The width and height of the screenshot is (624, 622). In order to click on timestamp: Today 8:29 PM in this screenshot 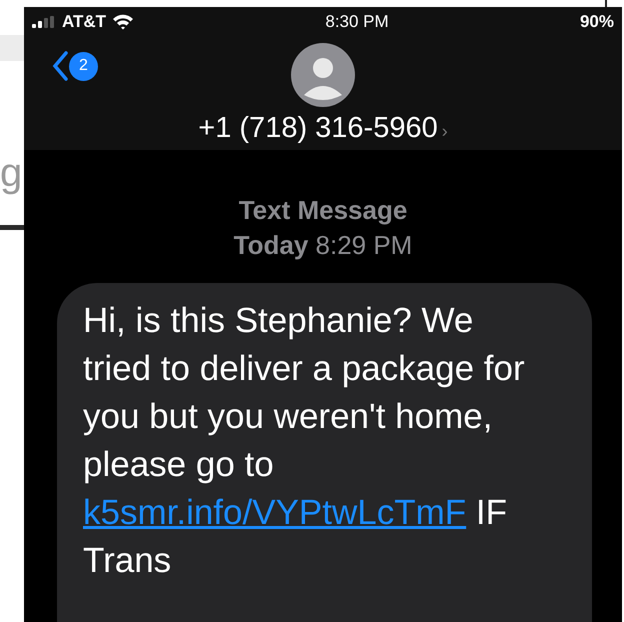, I will do `click(323, 245)`.